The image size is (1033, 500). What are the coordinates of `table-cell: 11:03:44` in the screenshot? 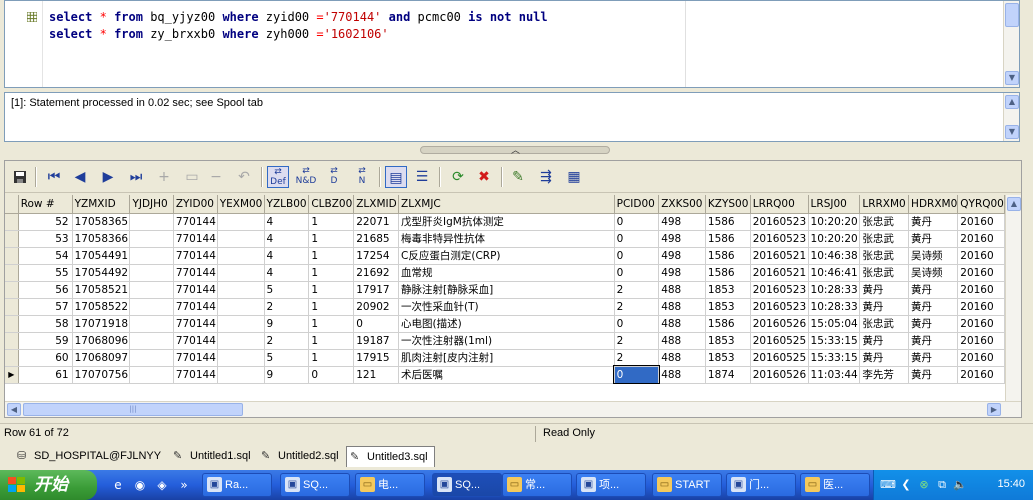 It's located at (834, 375).